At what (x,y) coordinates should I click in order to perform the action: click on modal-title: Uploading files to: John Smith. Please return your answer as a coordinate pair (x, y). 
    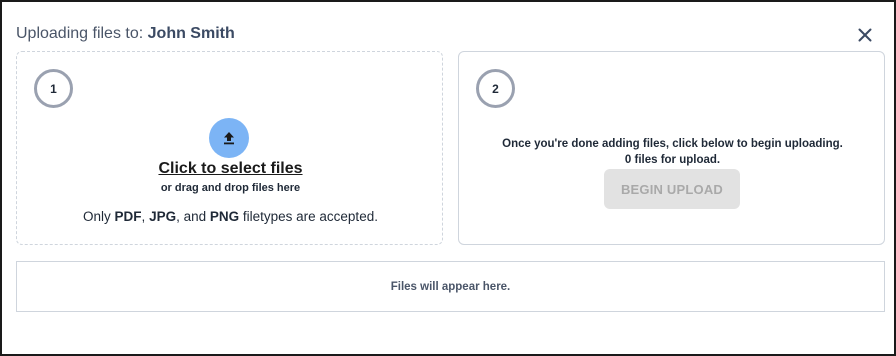
    Looking at the image, I should click on (125, 34).